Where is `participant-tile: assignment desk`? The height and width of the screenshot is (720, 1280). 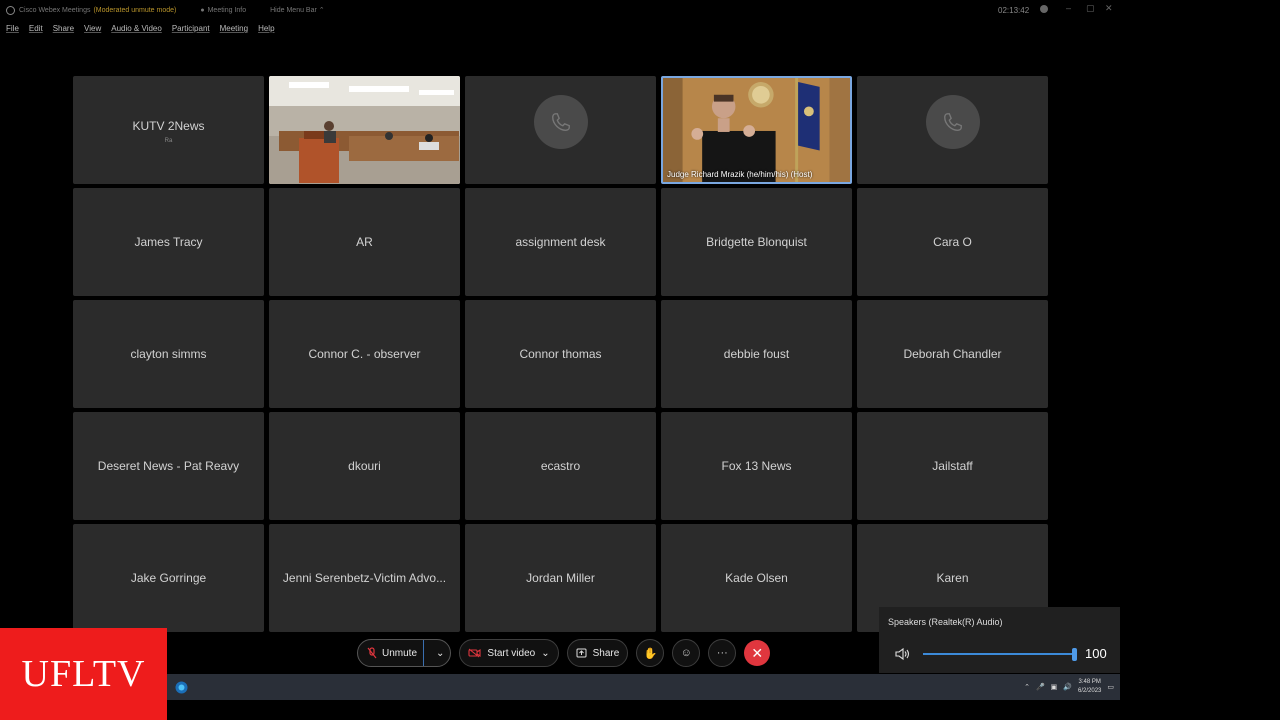 participant-tile: assignment desk is located at coordinates (560, 242).